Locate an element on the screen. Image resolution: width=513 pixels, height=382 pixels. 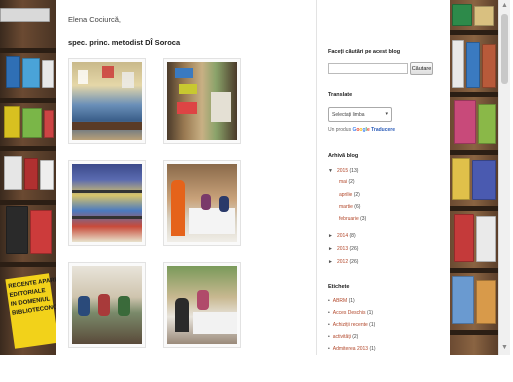
label-link: • Achiziții recente (1) is located at coordinates (351, 325).